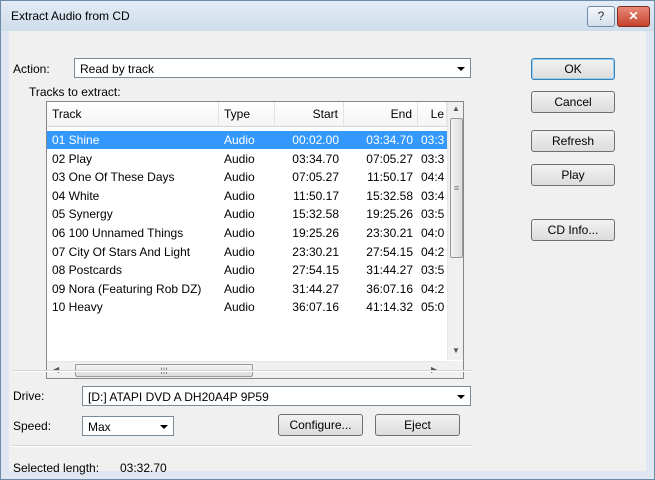 This screenshot has height=480, width=655. I want to click on action-label: Action:, so click(31, 69).